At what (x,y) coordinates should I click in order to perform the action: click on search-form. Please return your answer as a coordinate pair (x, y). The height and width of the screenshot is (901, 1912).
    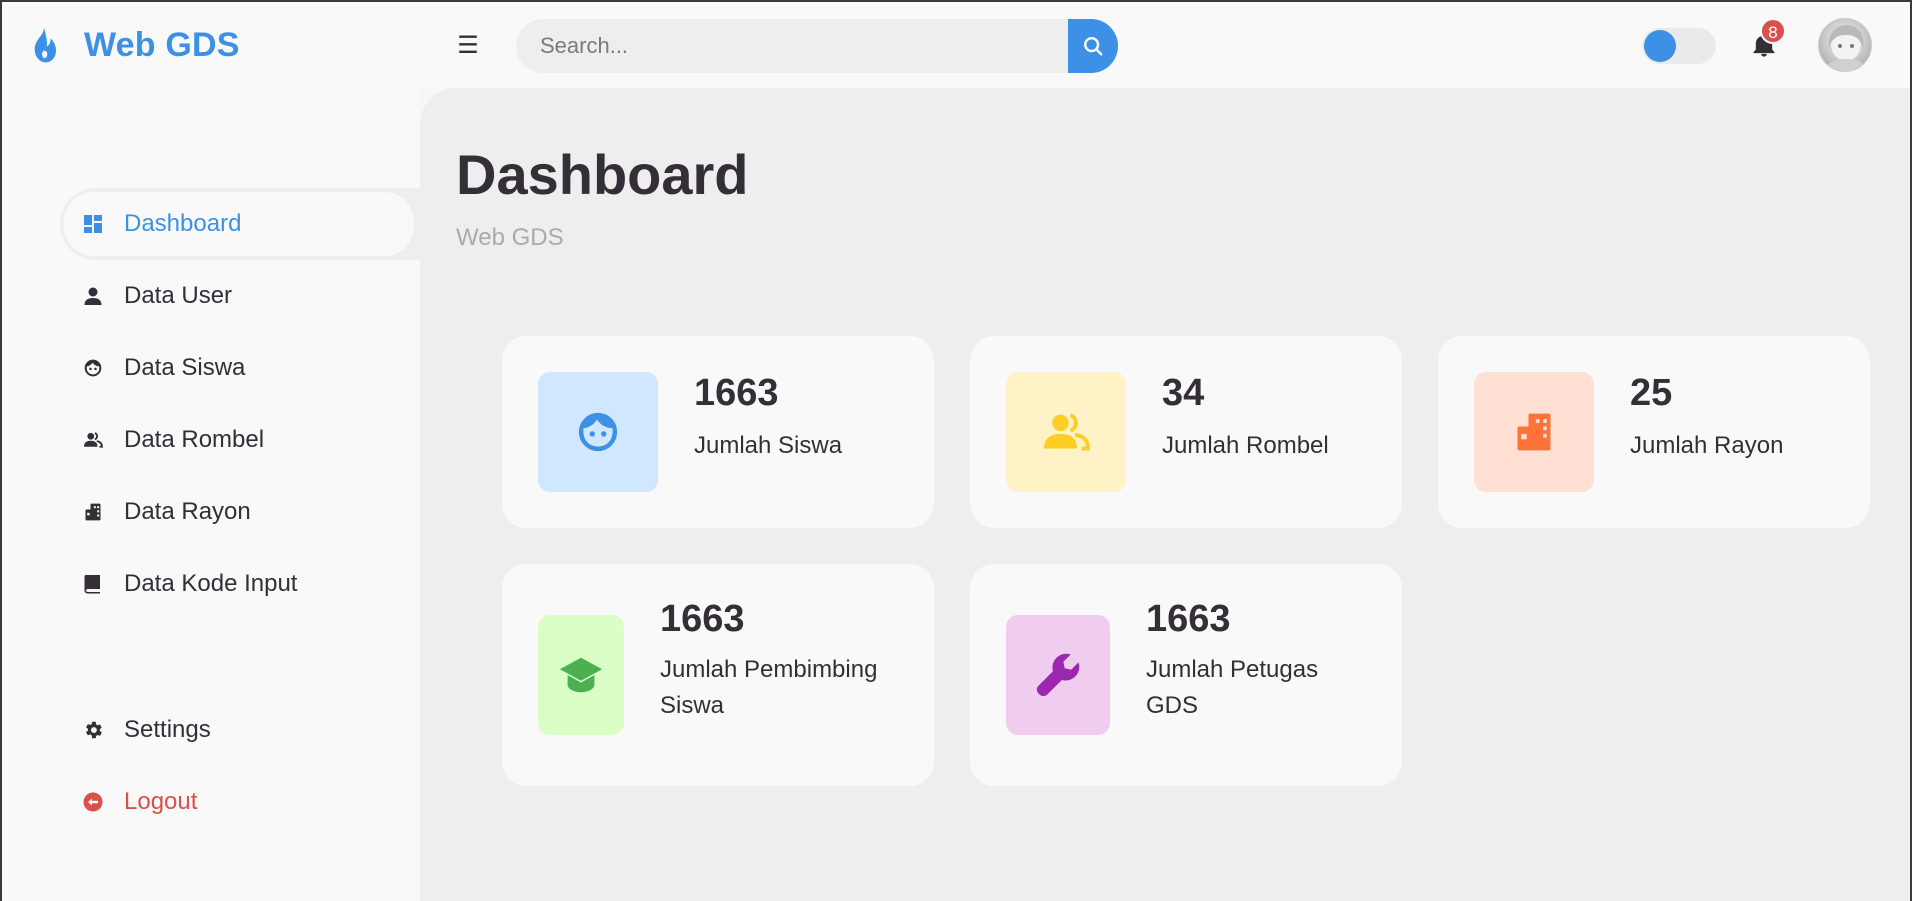
    Looking at the image, I should click on (817, 46).